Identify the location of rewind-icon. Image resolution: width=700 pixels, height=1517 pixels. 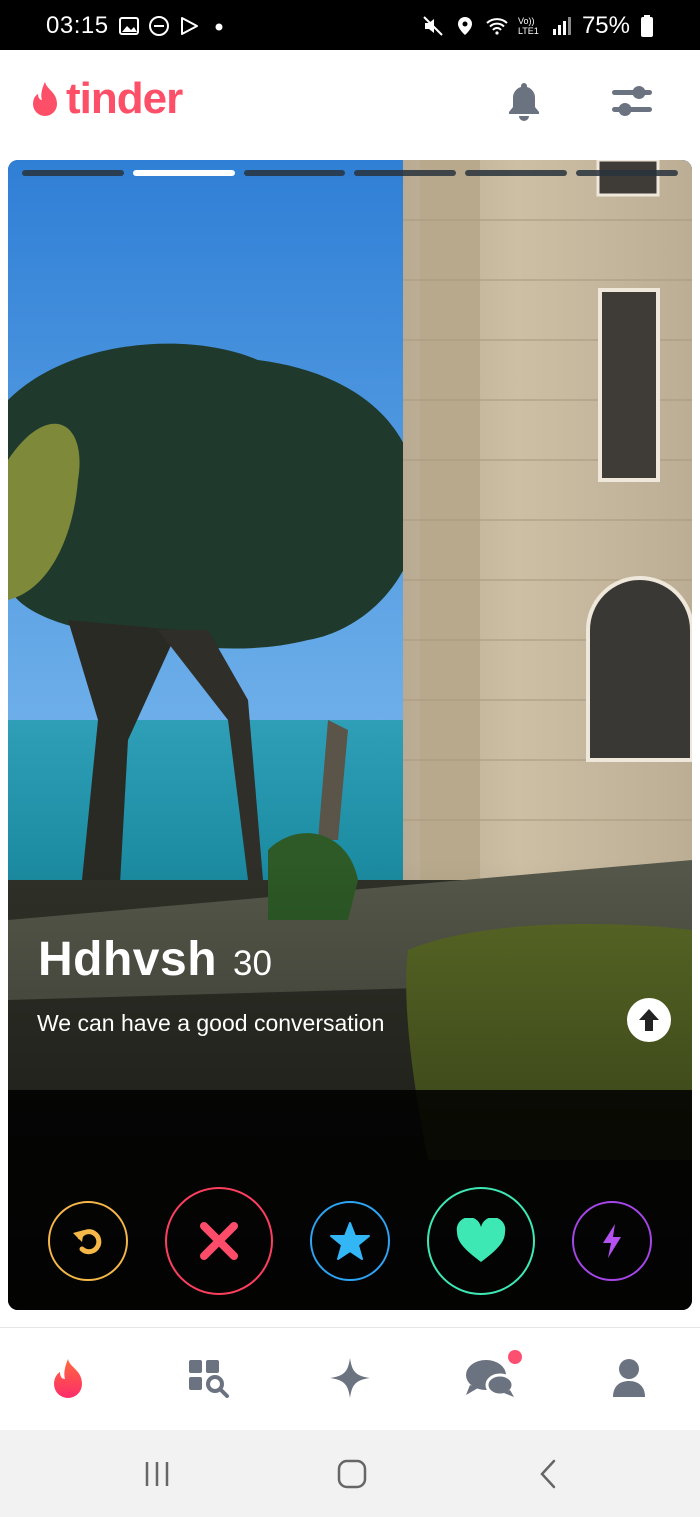
(87, 1242).